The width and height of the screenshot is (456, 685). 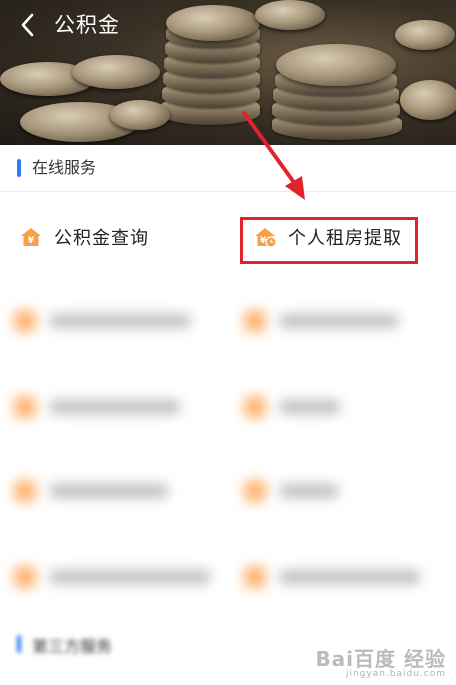 I want to click on watermark-text: Bai百度 经验, so click(x=380, y=659).